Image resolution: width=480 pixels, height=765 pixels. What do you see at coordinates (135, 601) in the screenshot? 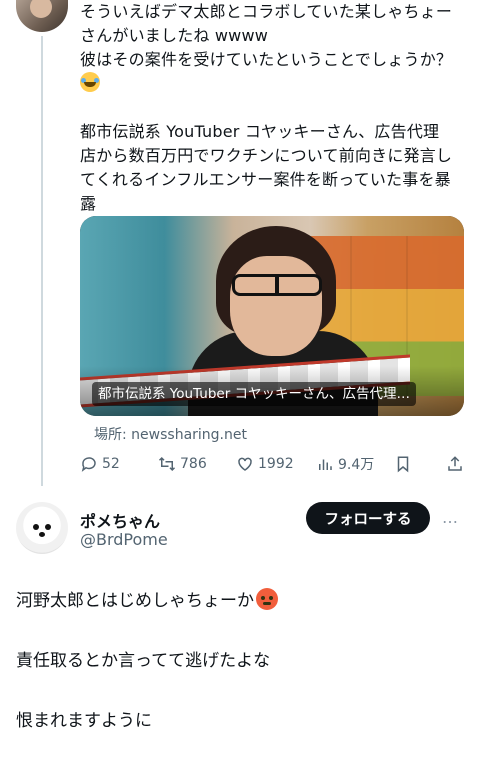
I see `reply-line-1-text: 河野太郎とはじめしゃちょーか` at bounding box center [135, 601].